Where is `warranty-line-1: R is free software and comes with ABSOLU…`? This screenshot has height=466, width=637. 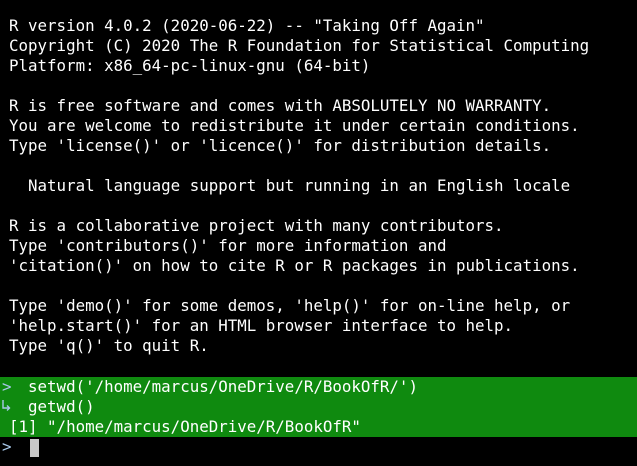 warranty-line-1: R is free software and comes with ABSOLU… is located at coordinates (280, 105).